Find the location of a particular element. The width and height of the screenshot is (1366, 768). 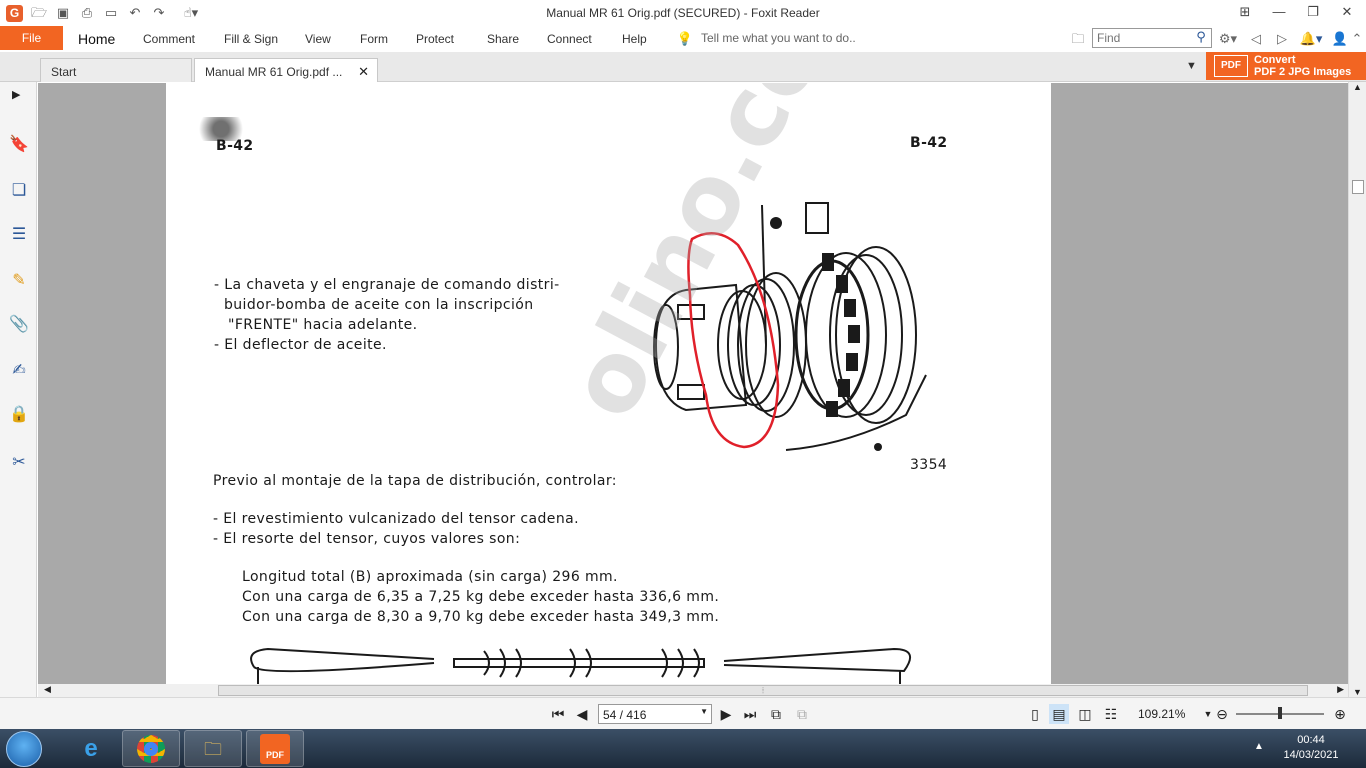

first-page-icon: ⏮ is located at coordinates (558, 714).